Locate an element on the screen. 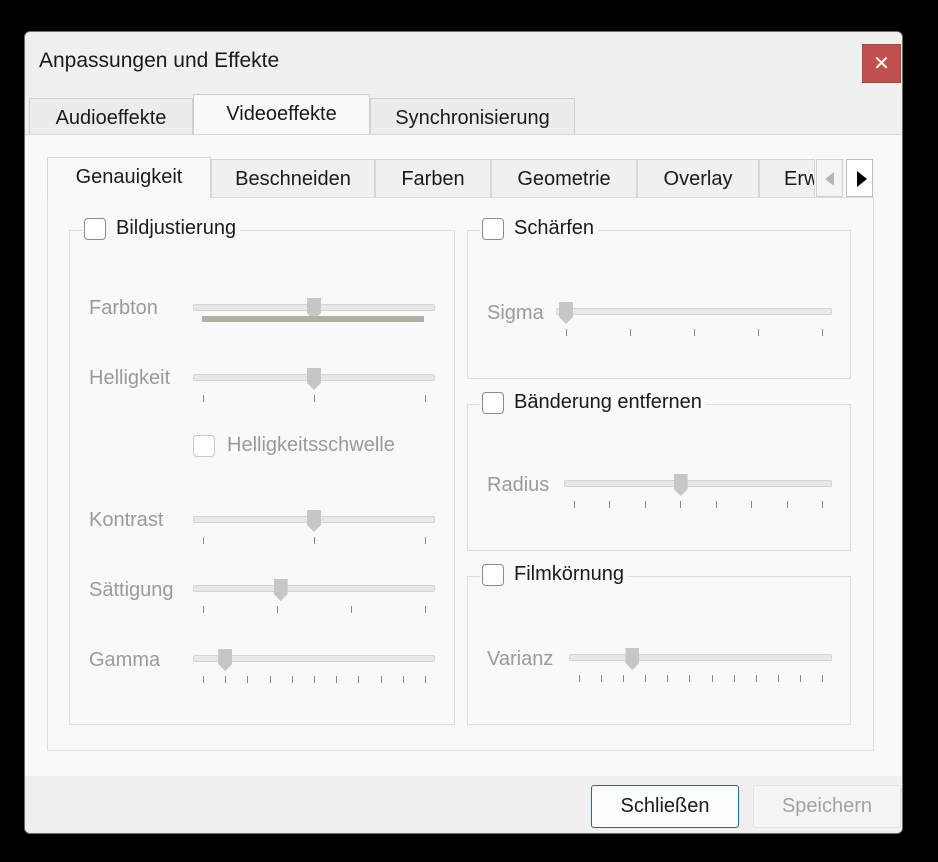 Image resolution: width=938 pixels, height=862 pixels. kontrast-slider is located at coordinates (314, 530).